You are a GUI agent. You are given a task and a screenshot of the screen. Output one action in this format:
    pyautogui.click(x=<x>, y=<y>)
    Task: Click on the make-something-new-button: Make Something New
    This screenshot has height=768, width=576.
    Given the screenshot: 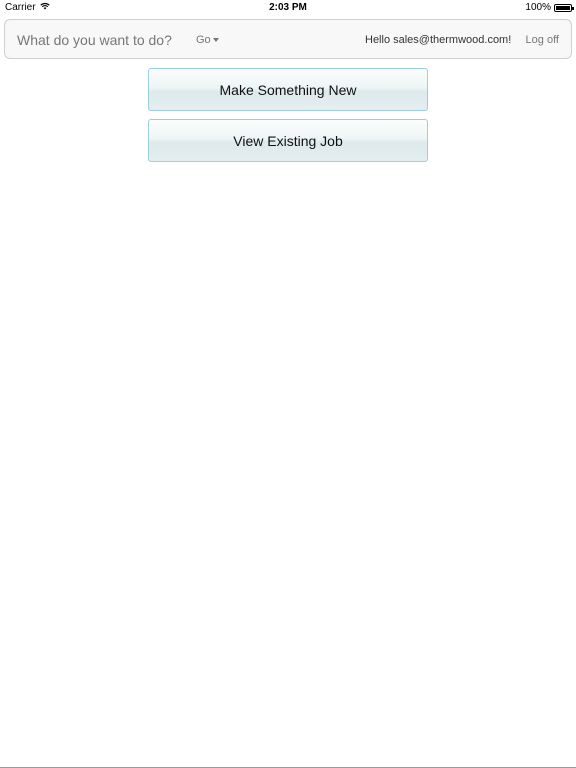 What is the action you would take?
    pyautogui.click(x=288, y=89)
    